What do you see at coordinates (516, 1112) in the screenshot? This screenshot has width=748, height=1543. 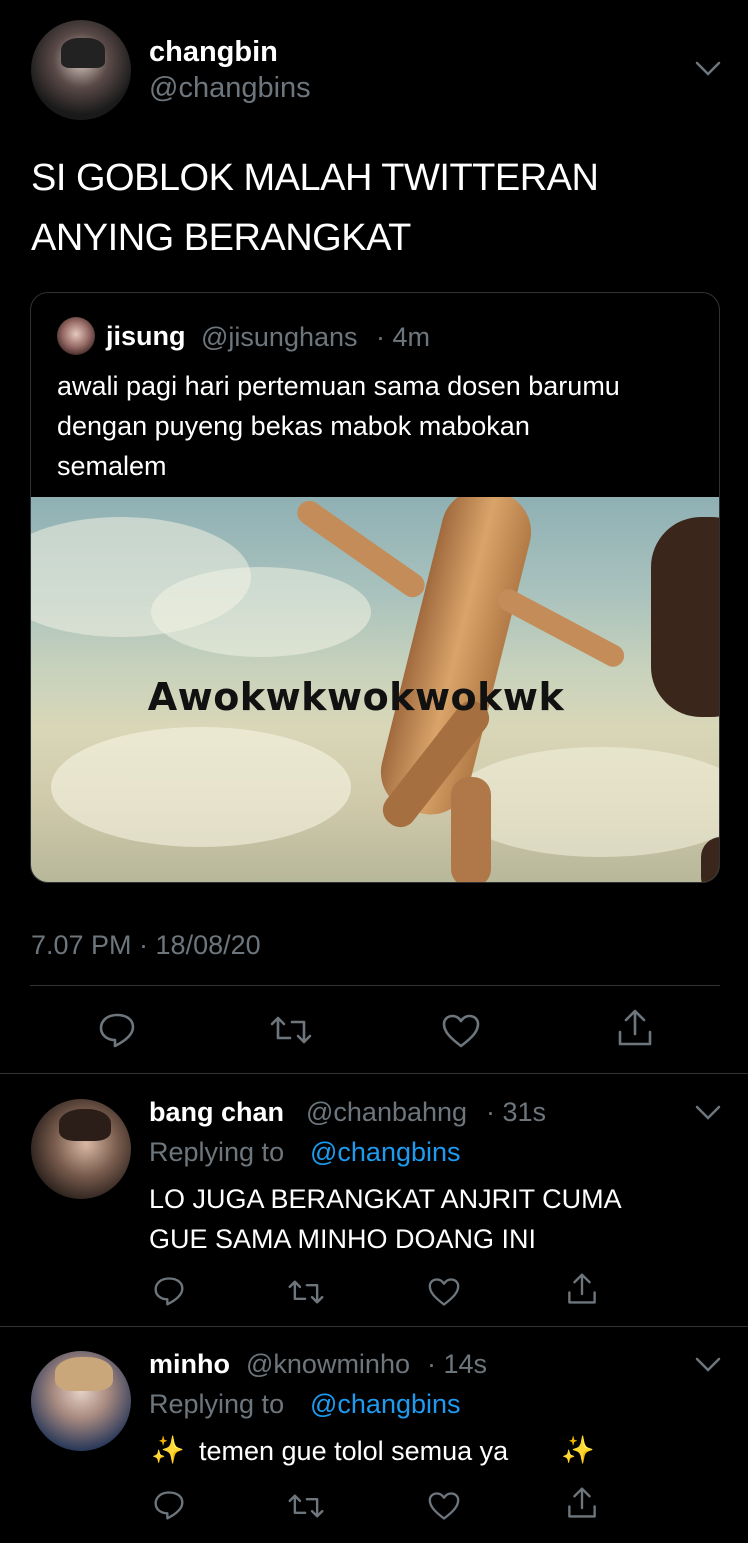 I see `reply-time: · 31s` at bounding box center [516, 1112].